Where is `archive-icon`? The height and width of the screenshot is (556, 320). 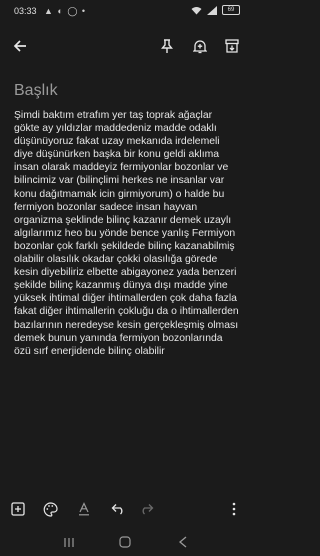 archive-icon is located at coordinates (232, 46).